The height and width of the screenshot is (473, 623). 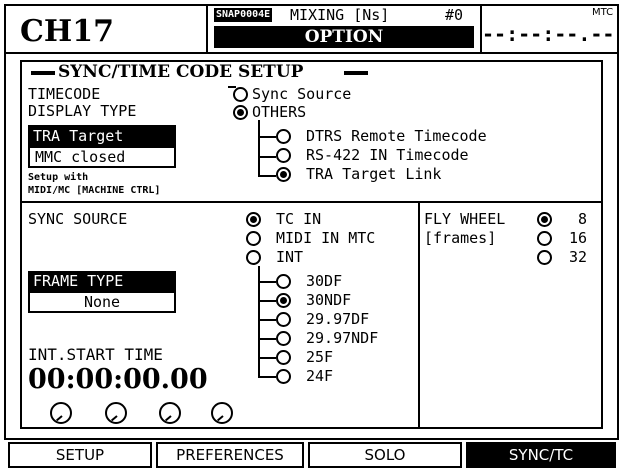 I want to click on radio-rate-2997ndf, so click(x=283, y=338).